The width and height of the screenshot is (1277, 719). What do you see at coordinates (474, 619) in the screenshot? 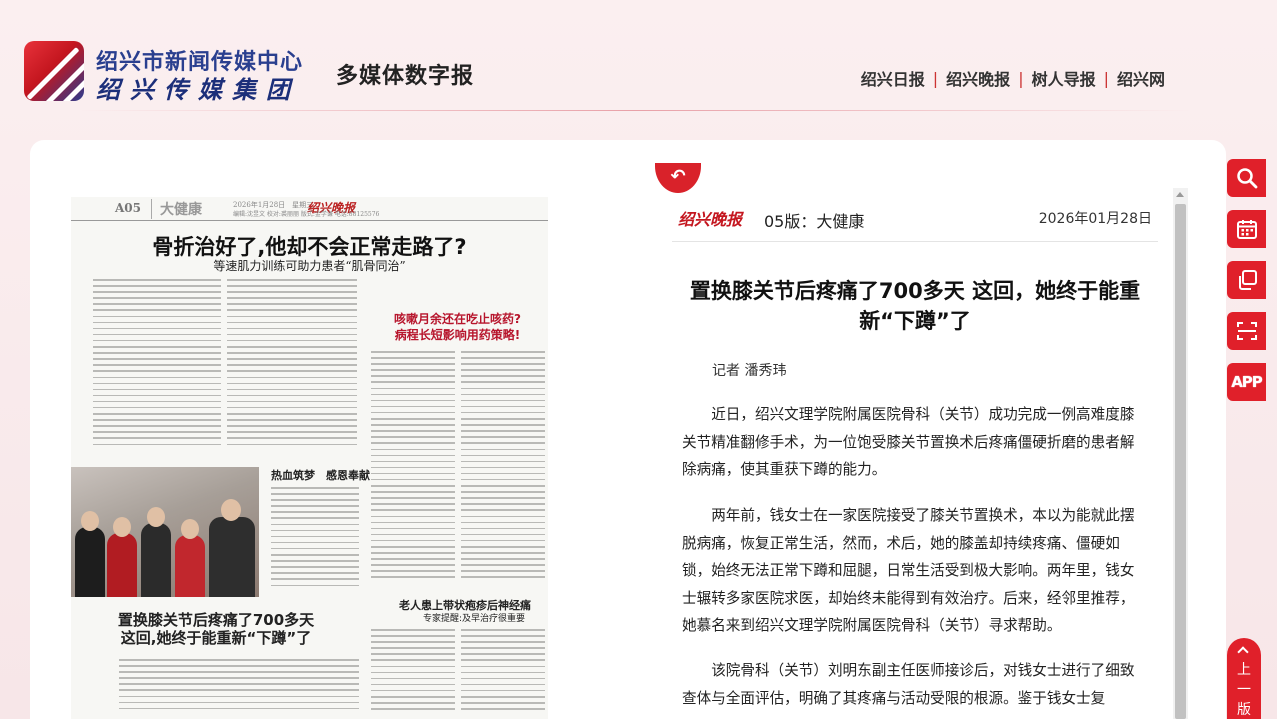
I see `paper-story4-subtitle: 专家提醒:及早治疗很重要` at bounding box center [474, 619].